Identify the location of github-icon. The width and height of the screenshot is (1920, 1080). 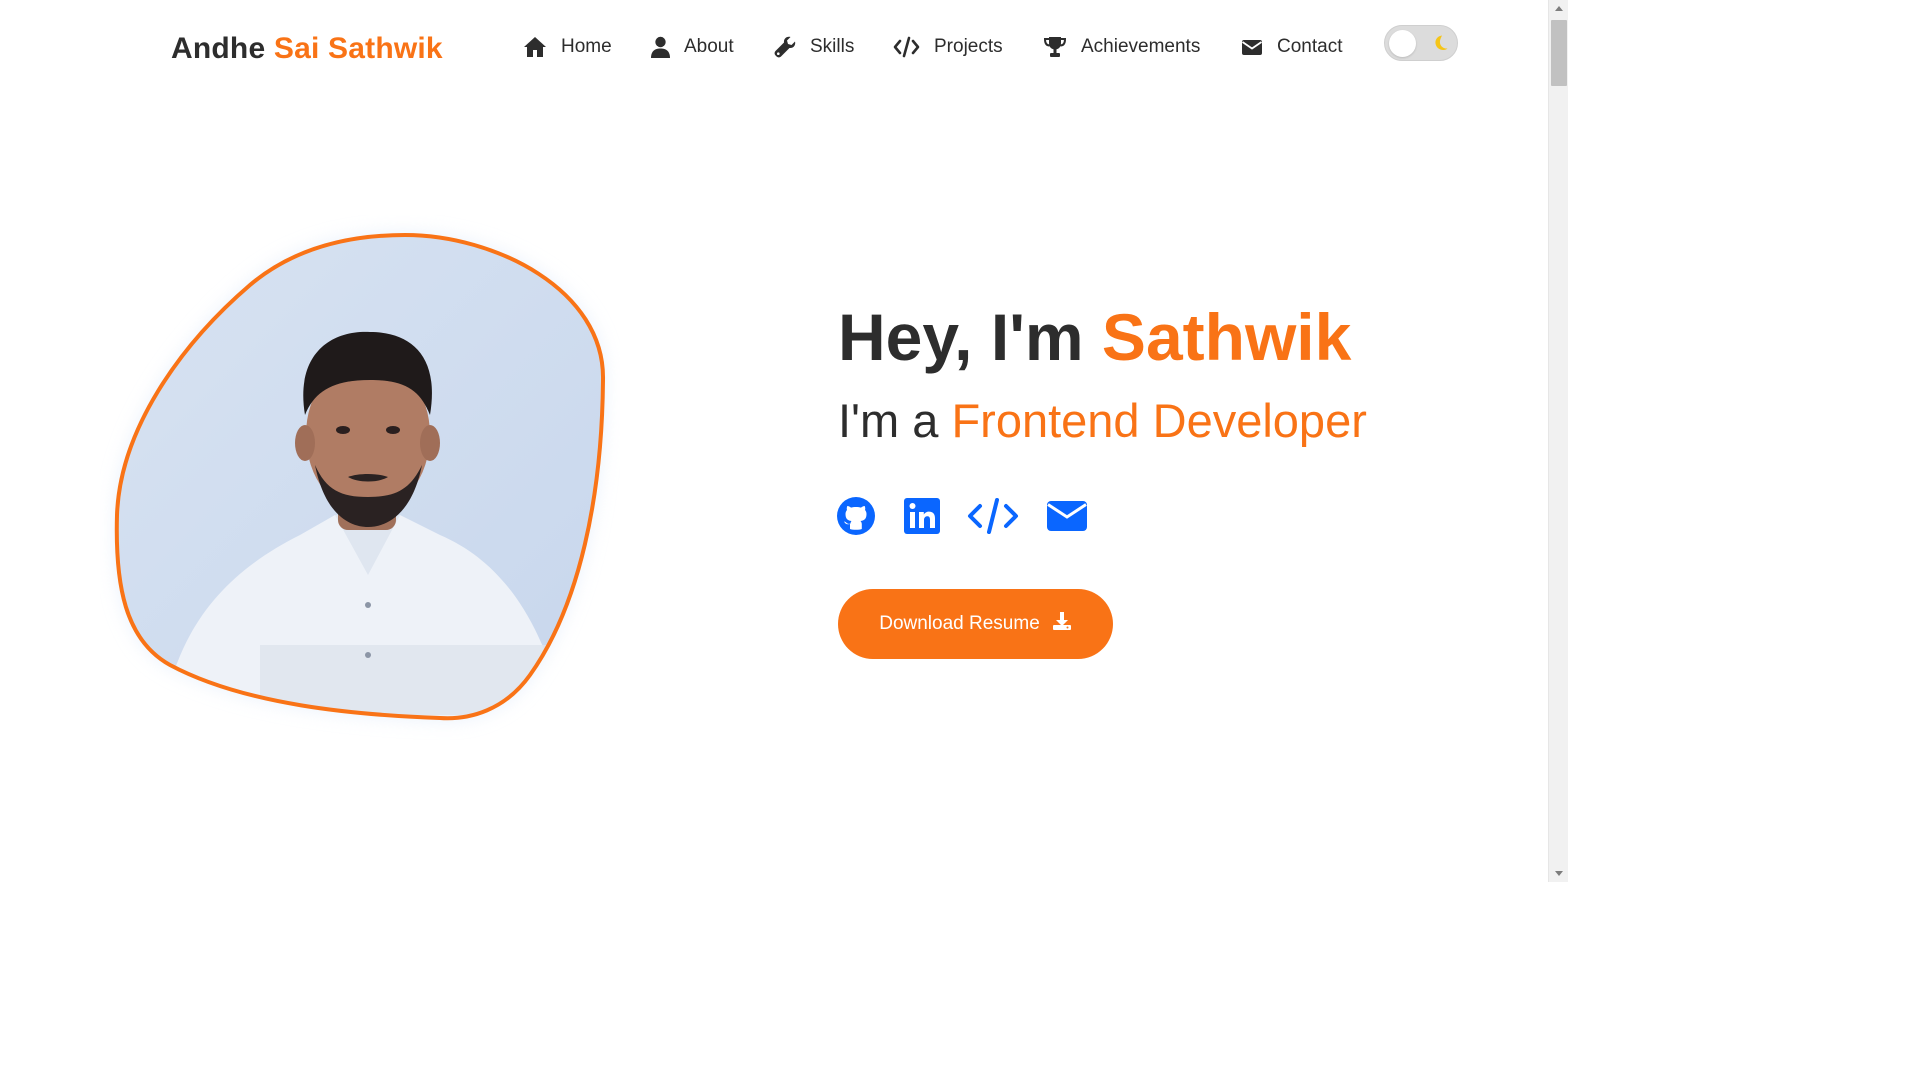
(856, 516).